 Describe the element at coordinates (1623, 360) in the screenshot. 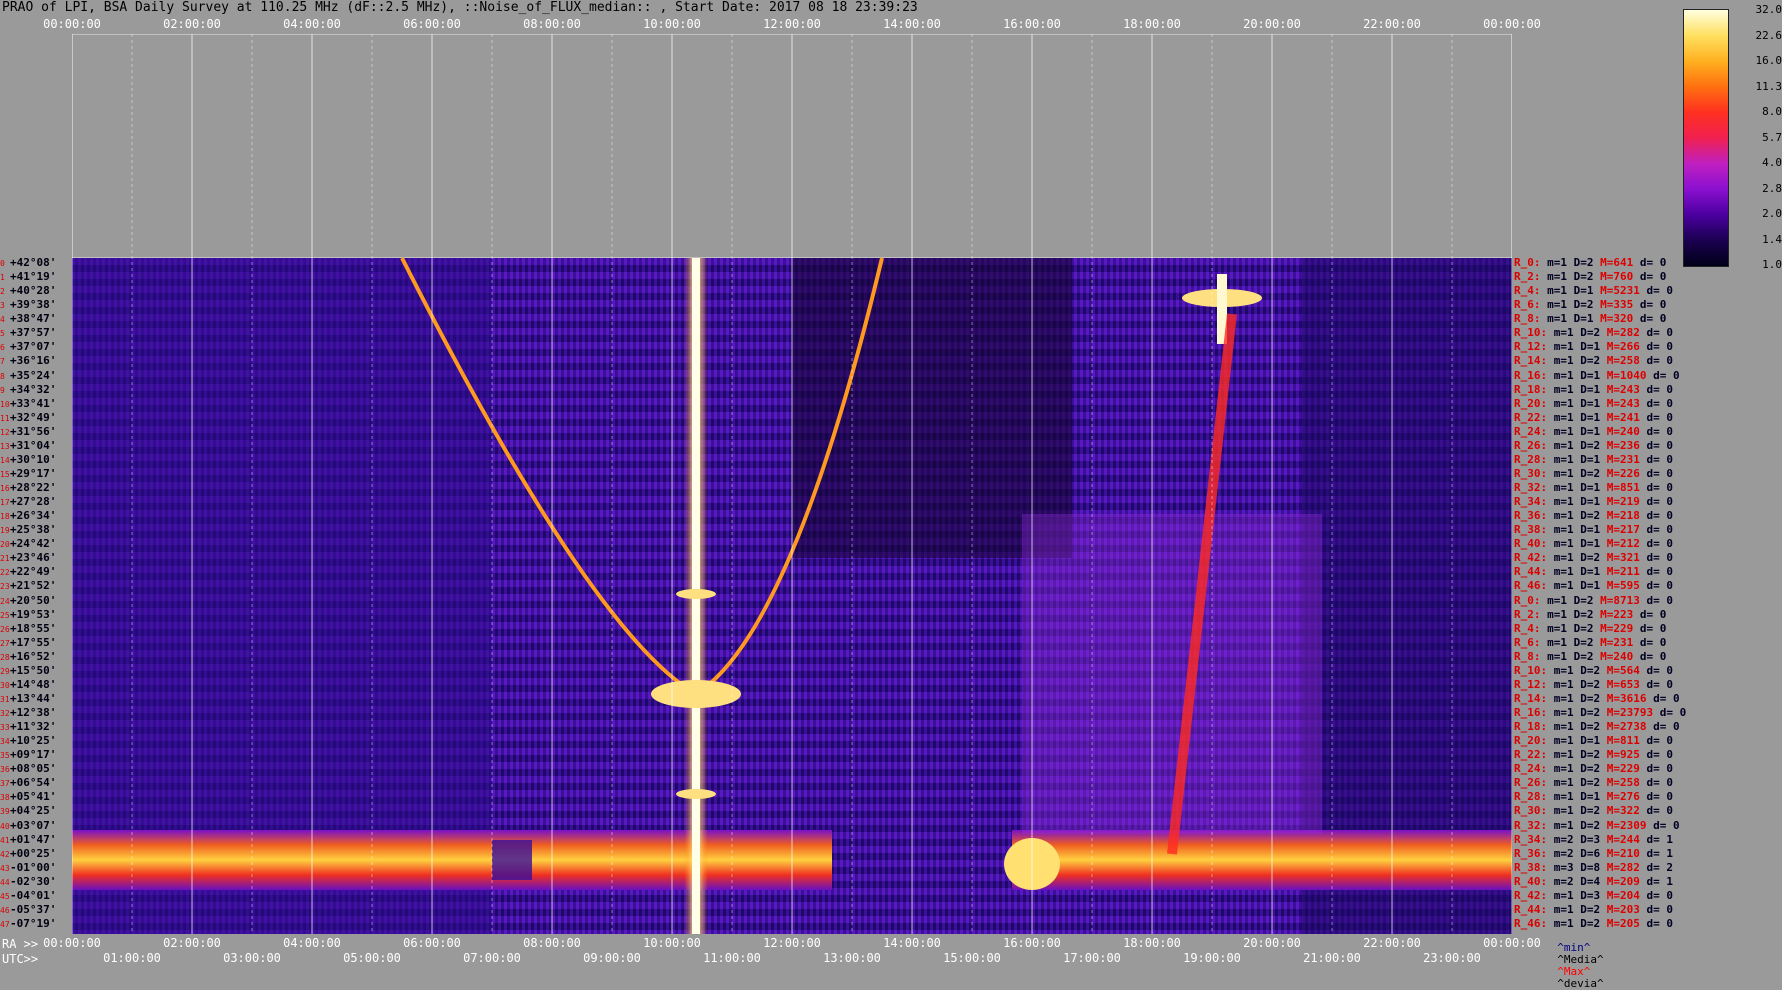

I see `stats-m-max: M=258` at that location.